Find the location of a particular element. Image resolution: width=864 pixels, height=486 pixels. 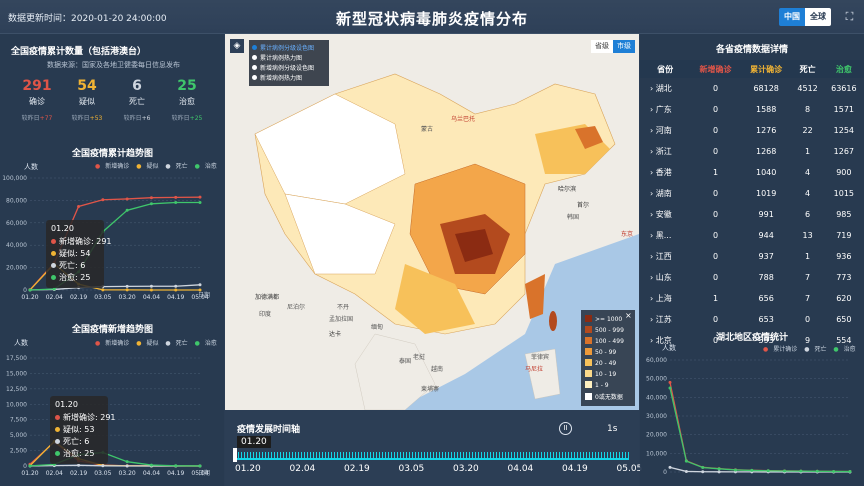

y-tick-label: 60,000 is located at coordinates (656, 360).